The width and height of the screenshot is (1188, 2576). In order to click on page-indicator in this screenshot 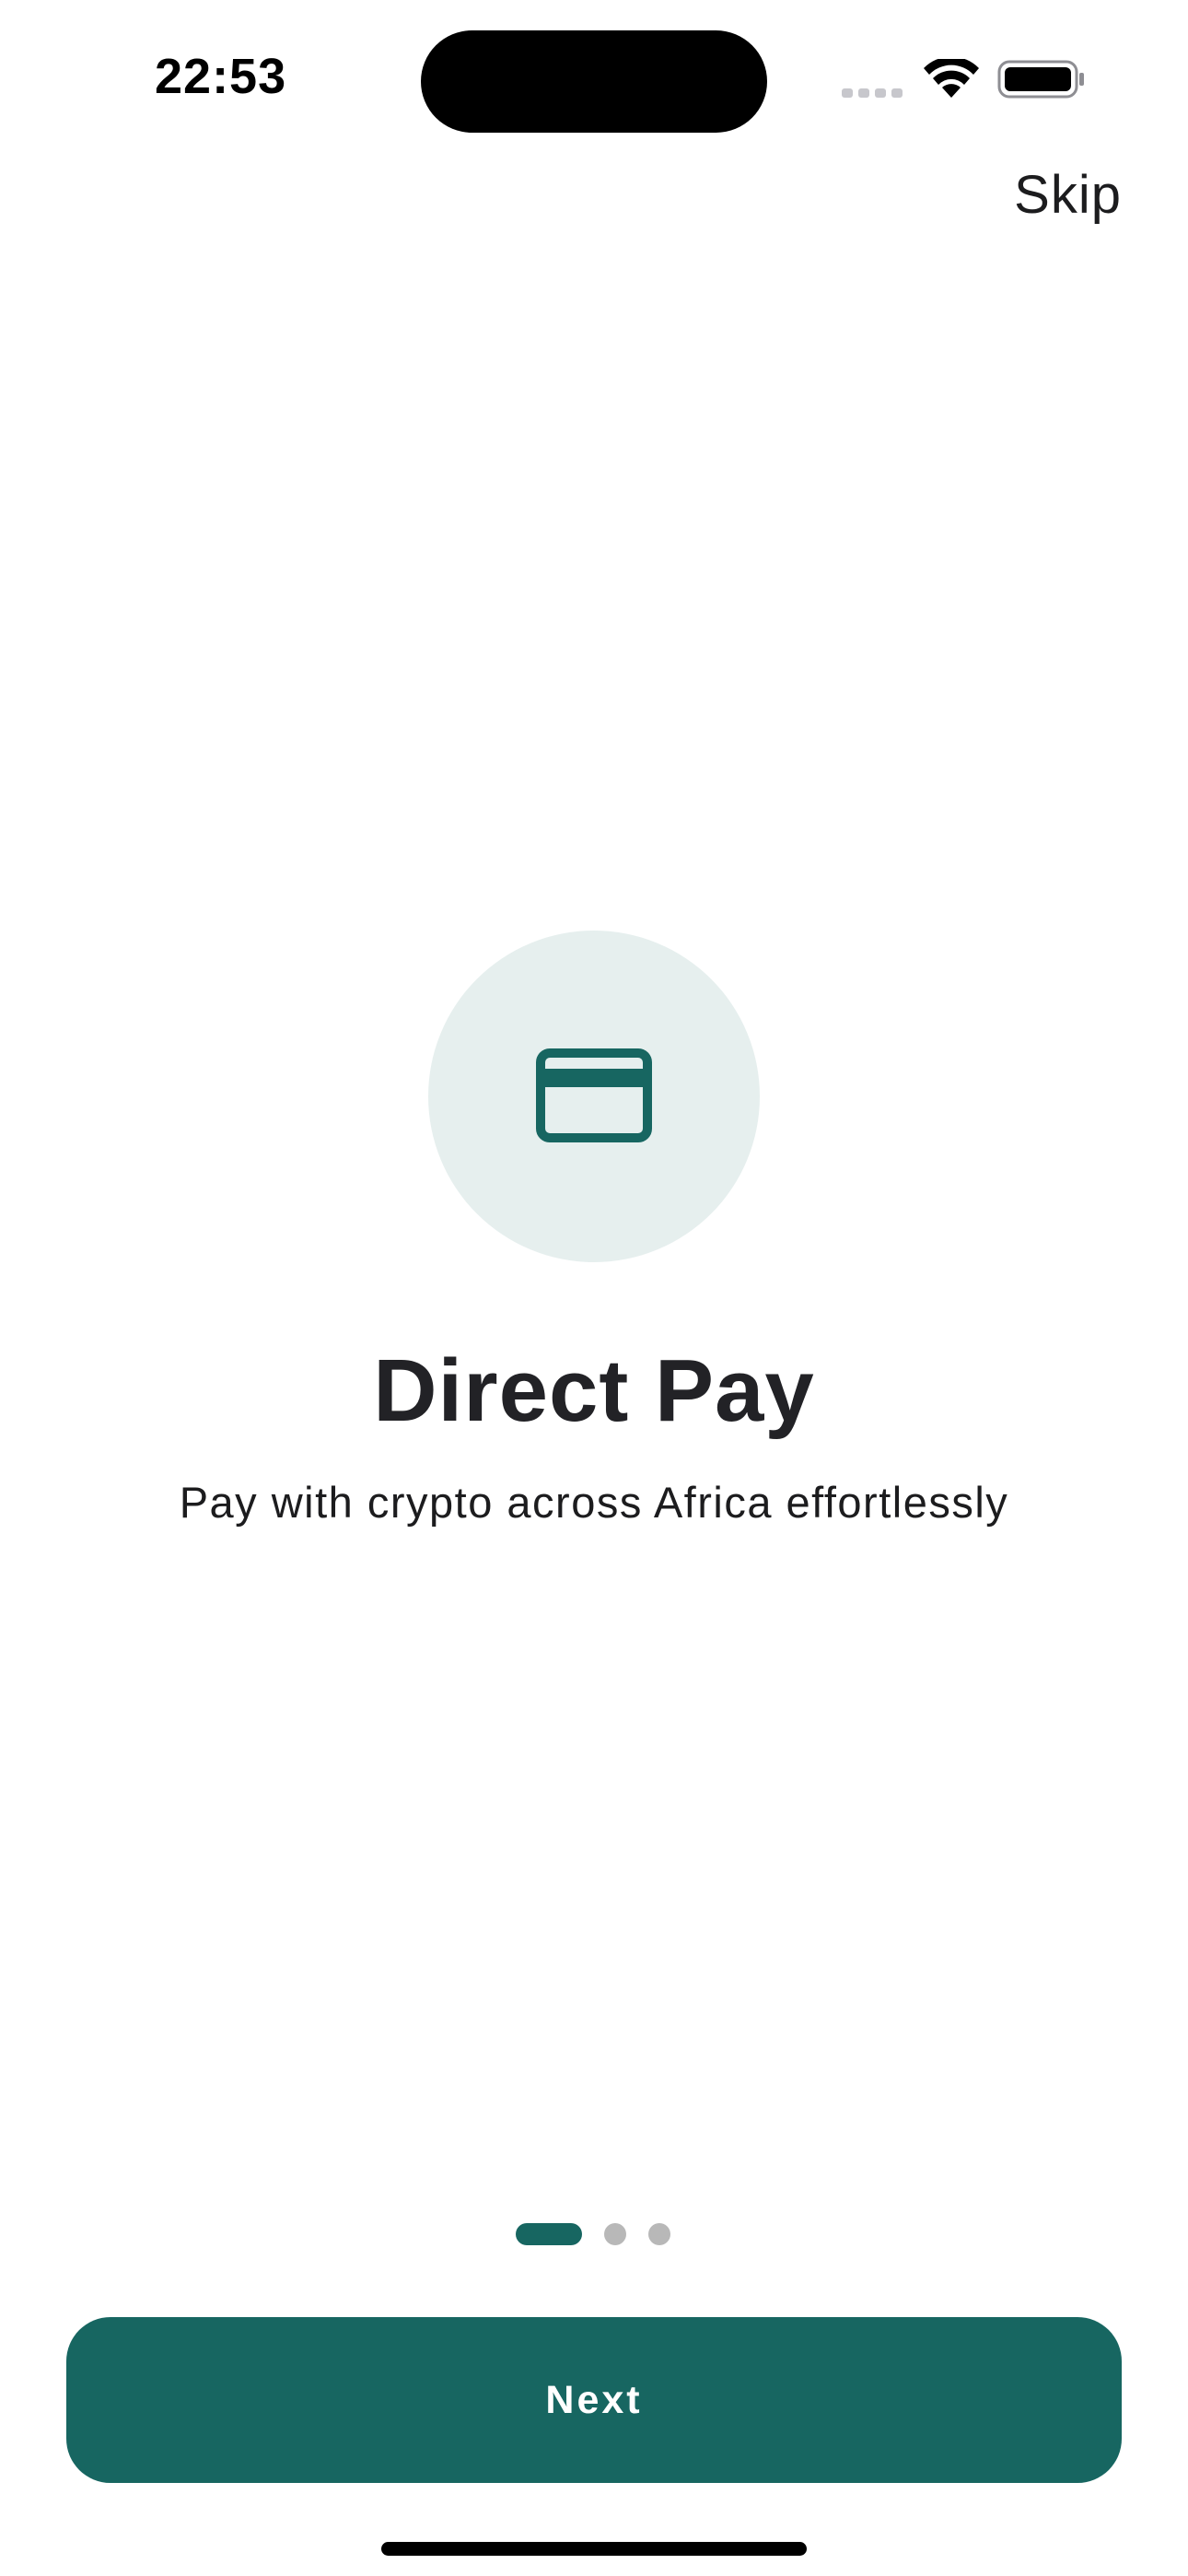, I will do `click(593, 2234)`.